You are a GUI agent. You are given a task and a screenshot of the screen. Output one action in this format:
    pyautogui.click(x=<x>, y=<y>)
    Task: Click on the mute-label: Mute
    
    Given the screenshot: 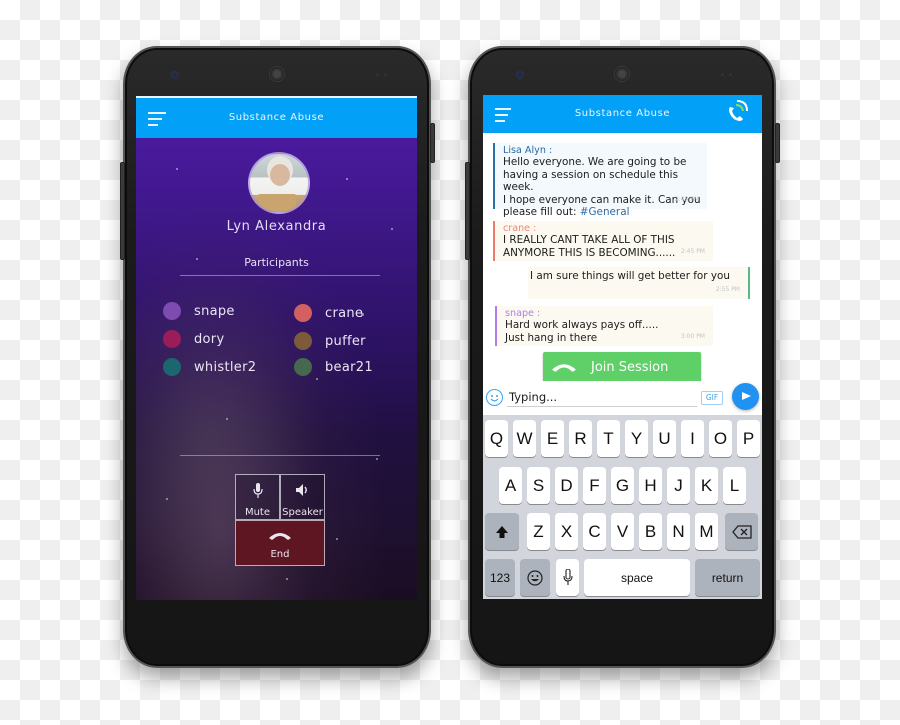 What is the action you would take?
    pyautogui.click(x=257, y=512)
    